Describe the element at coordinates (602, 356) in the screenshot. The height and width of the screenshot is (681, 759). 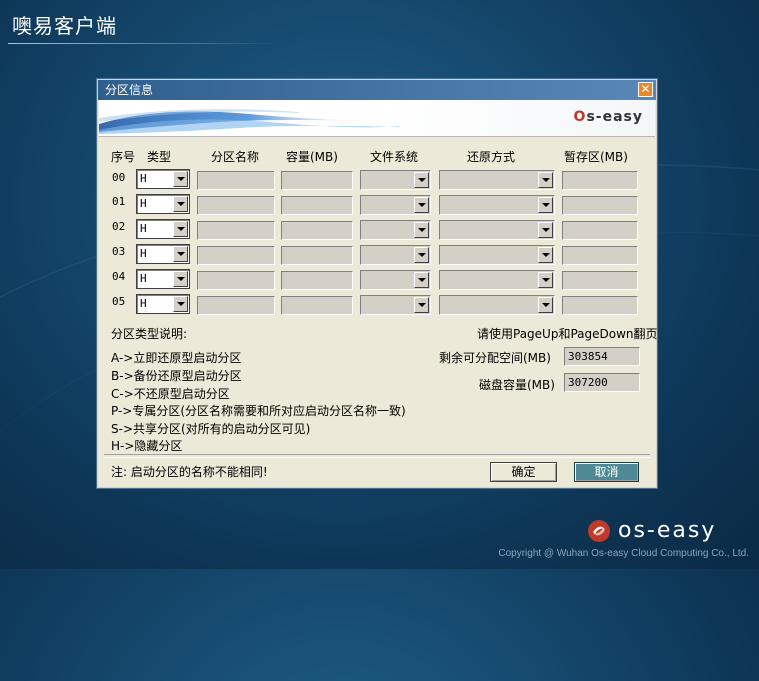
I see `remaining-space-field: 303854` at that location.